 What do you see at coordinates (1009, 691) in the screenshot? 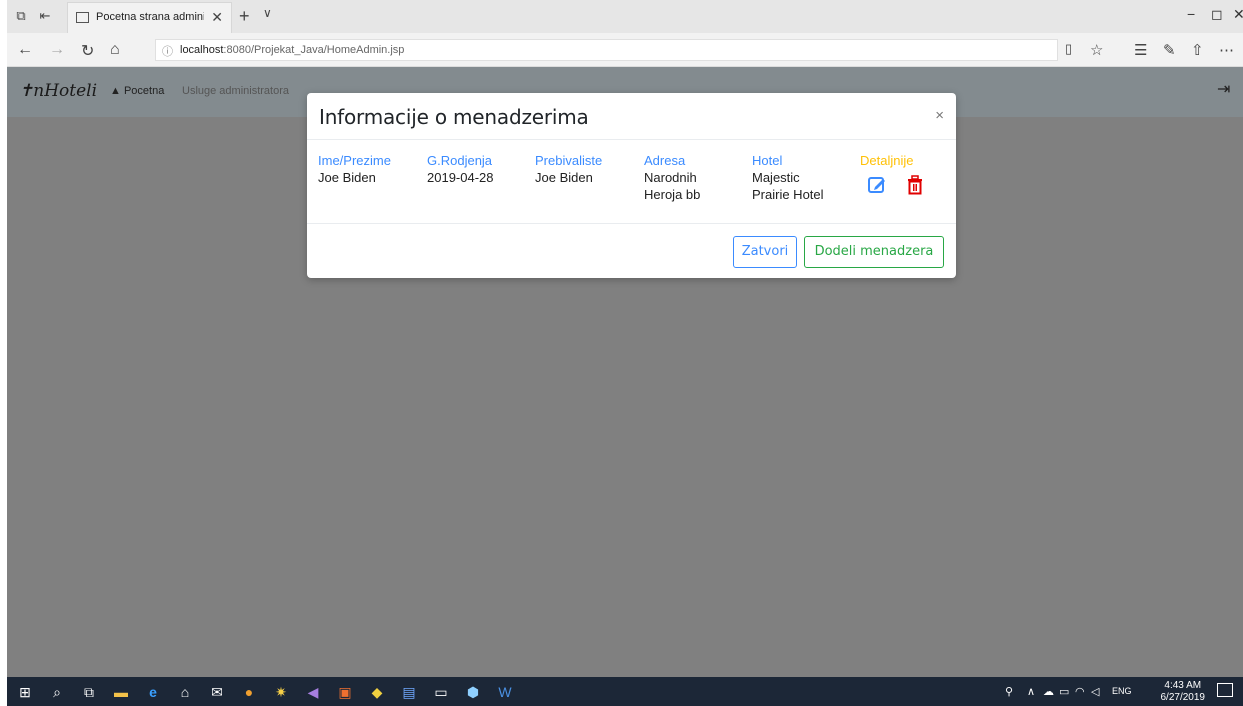
I see `people-tray-icon: ⚲` at bounding box center [1009, 691].